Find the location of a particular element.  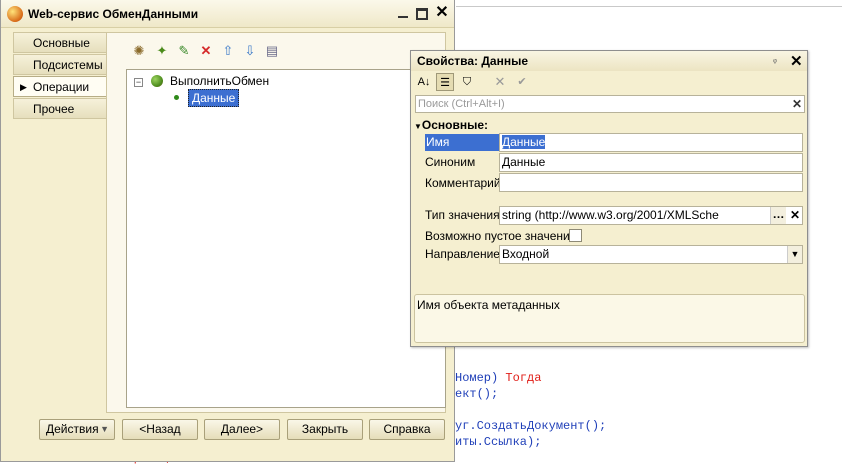

name-label: Имя is located at coordinates (462, 142).